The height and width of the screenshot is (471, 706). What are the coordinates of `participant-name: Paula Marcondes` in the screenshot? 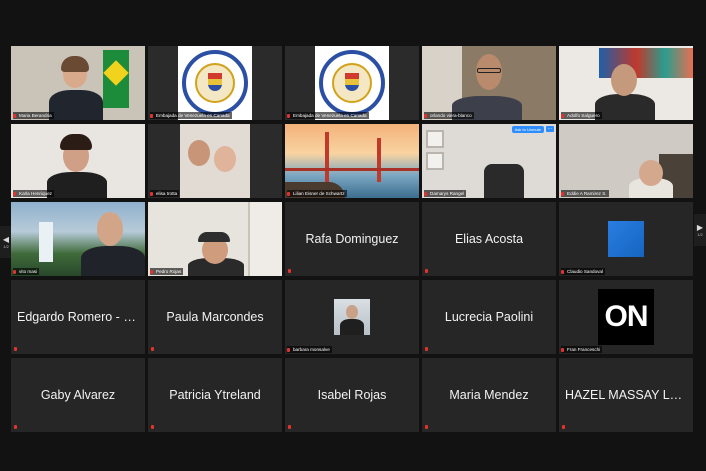 It's located at (215, 317).